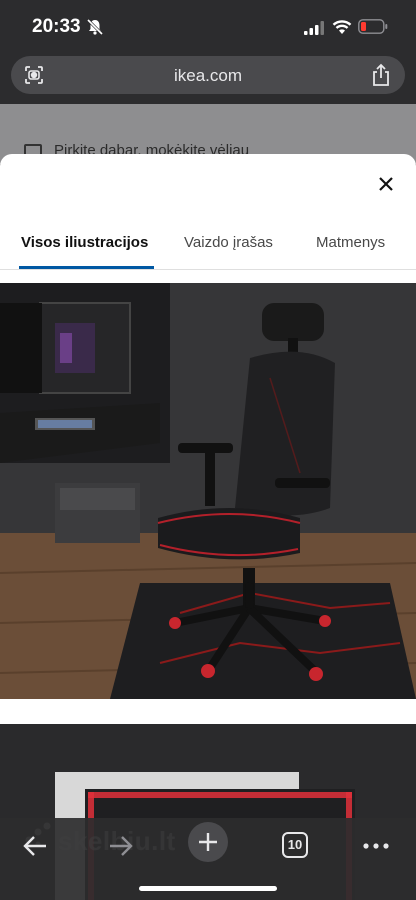 This screenshot has height=900, width=416. Describe the element at coordinates (381, 75) in the screenshot. I see `share-icon` at that location.